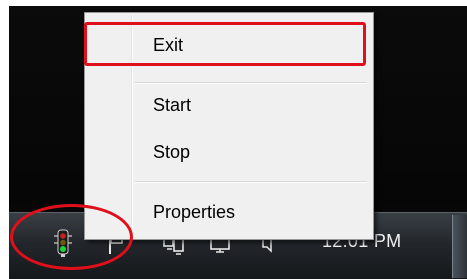  I want to click on traffic-light-icon, so click(63, 243).